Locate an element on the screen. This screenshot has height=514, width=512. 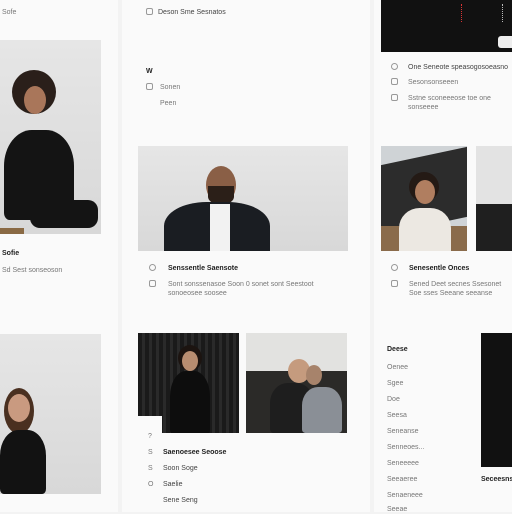
list-item-1: Saenoesee Seoose is located at coordinates (194, 452).